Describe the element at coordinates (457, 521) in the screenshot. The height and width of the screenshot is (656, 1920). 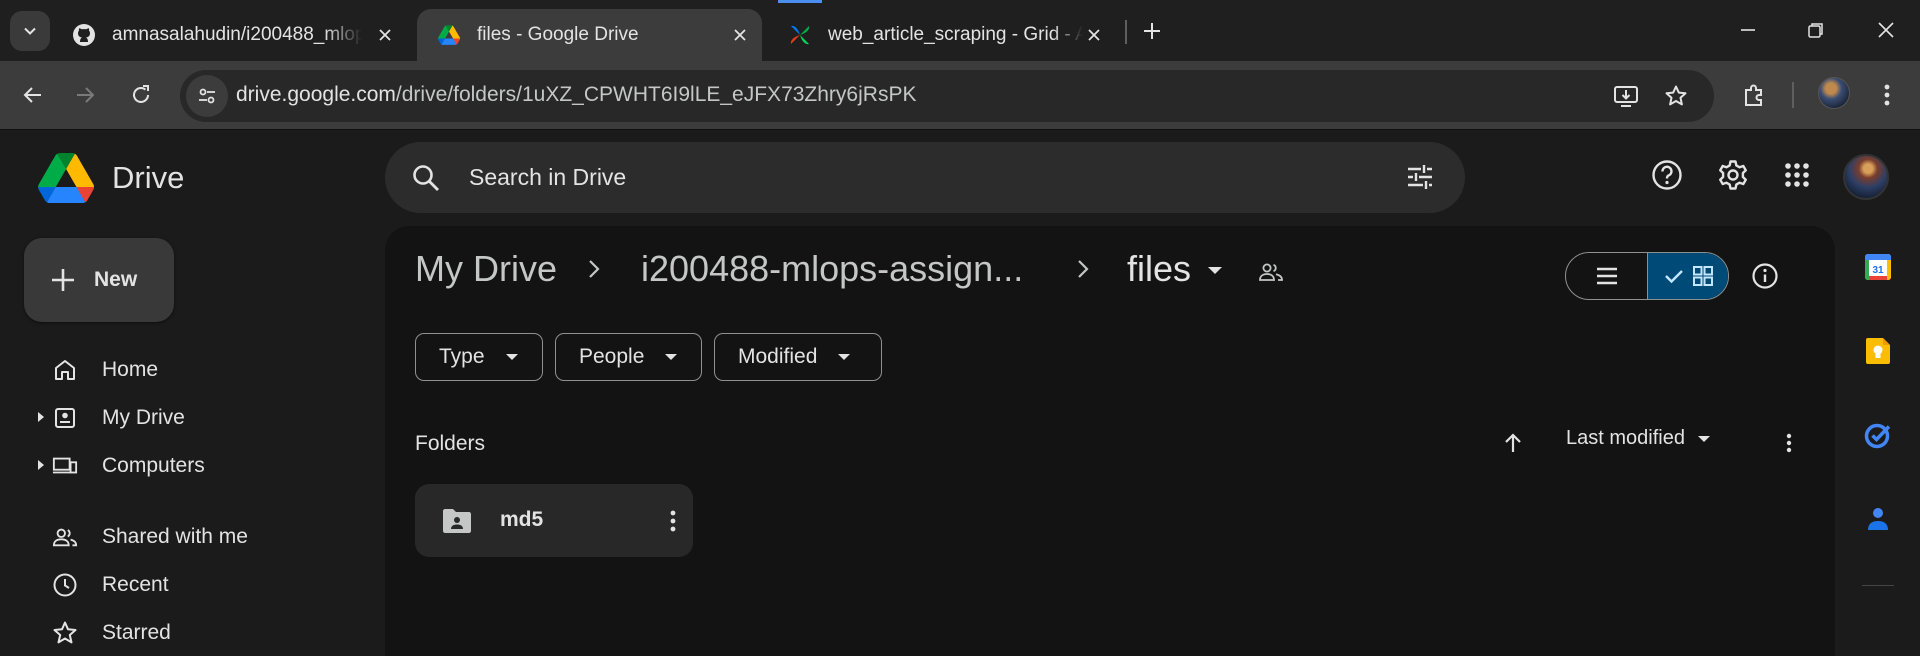
I see `shared-folder-icon` at that location.